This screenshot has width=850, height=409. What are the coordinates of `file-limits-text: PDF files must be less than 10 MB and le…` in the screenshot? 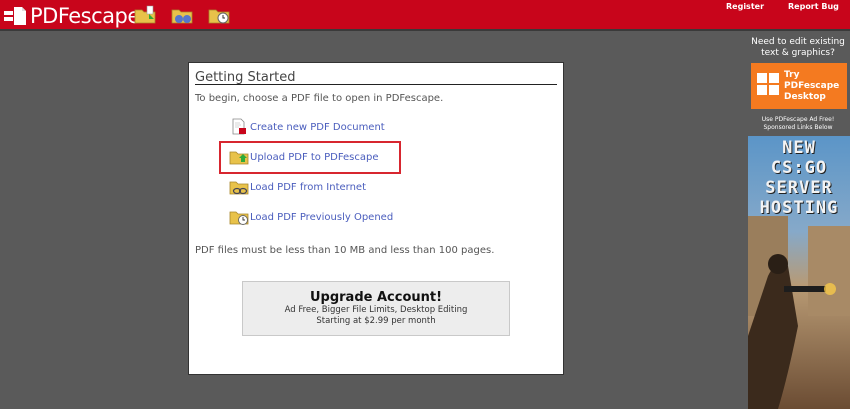 It's located at (345, 250).